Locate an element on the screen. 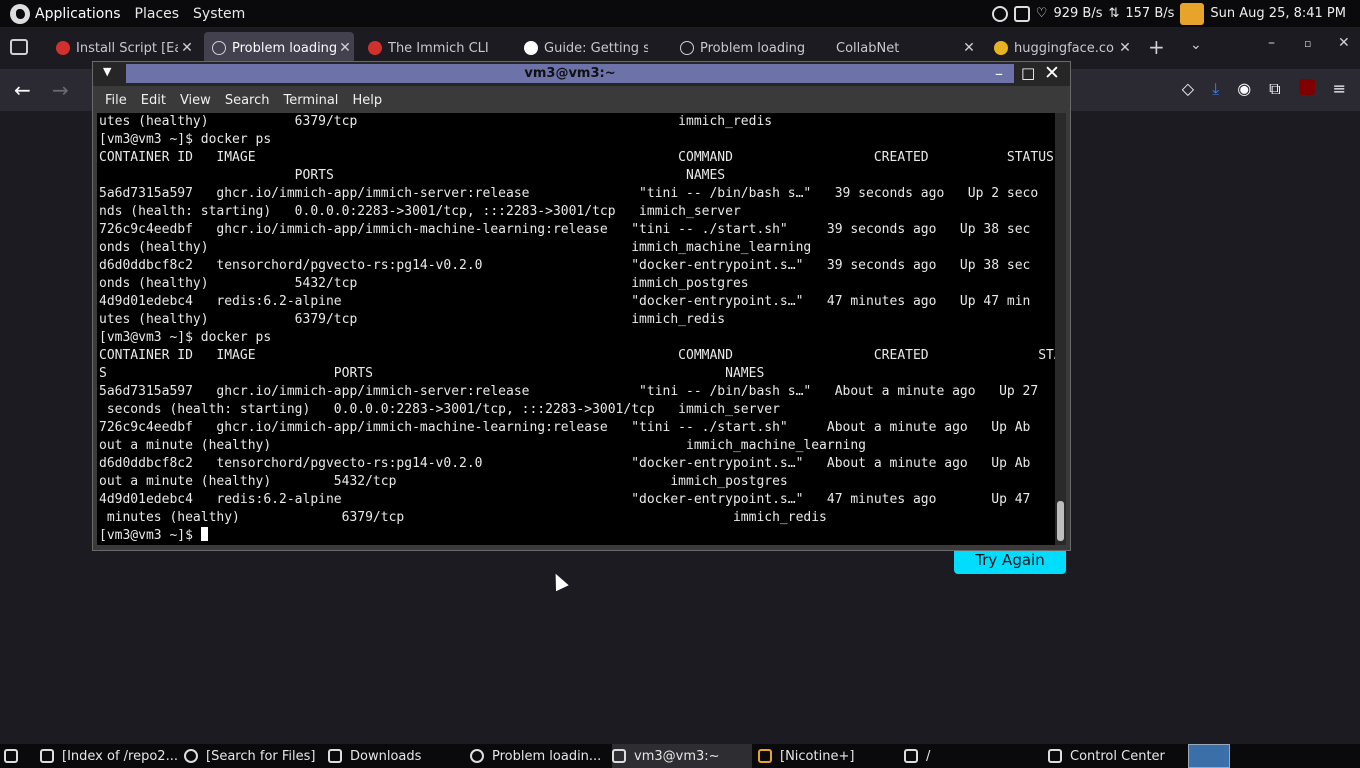  taskbar-item: [Nicotine+] is located at coordinates (825, 756).